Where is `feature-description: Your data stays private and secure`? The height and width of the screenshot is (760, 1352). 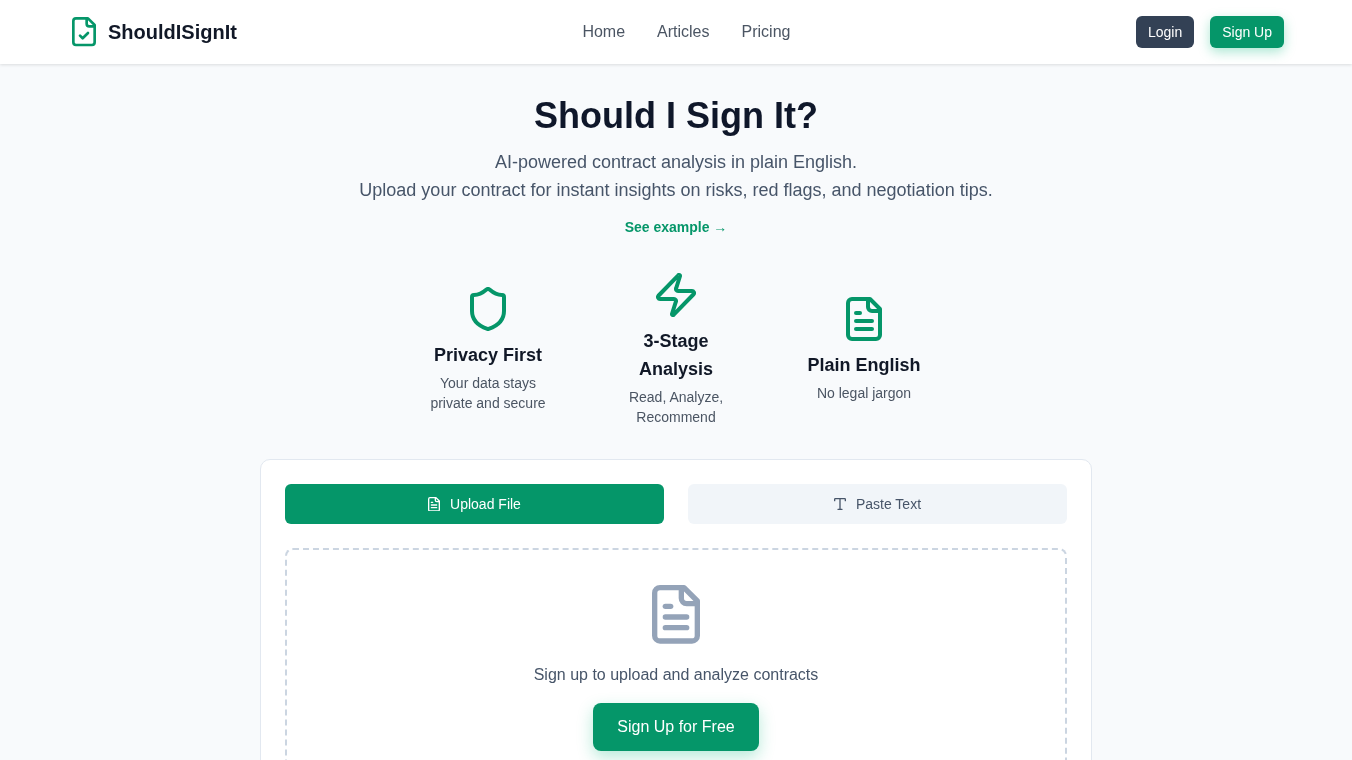 feature-description: Your data stays private and secure is located at coordinates (488, 393).